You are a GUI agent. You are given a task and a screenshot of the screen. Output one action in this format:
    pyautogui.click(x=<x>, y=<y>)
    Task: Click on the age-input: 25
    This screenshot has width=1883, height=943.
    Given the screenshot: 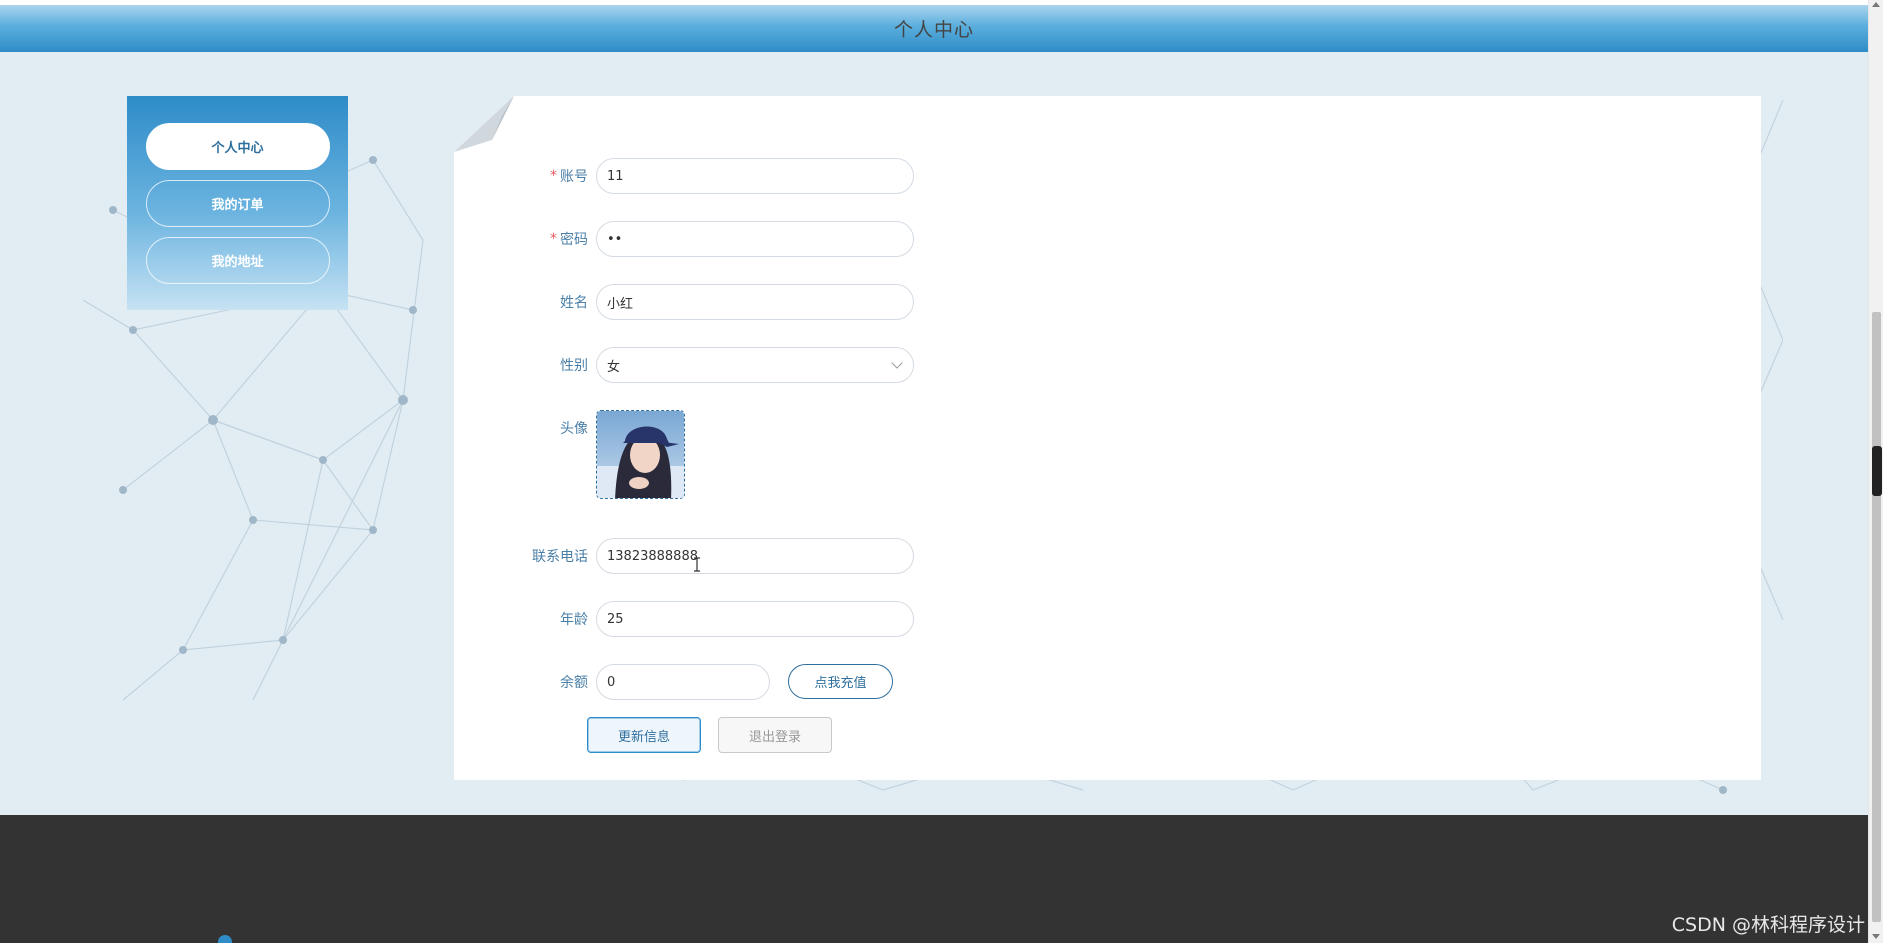 What is the action you would take?
    pyautogui.click(x=755, y=619)
    